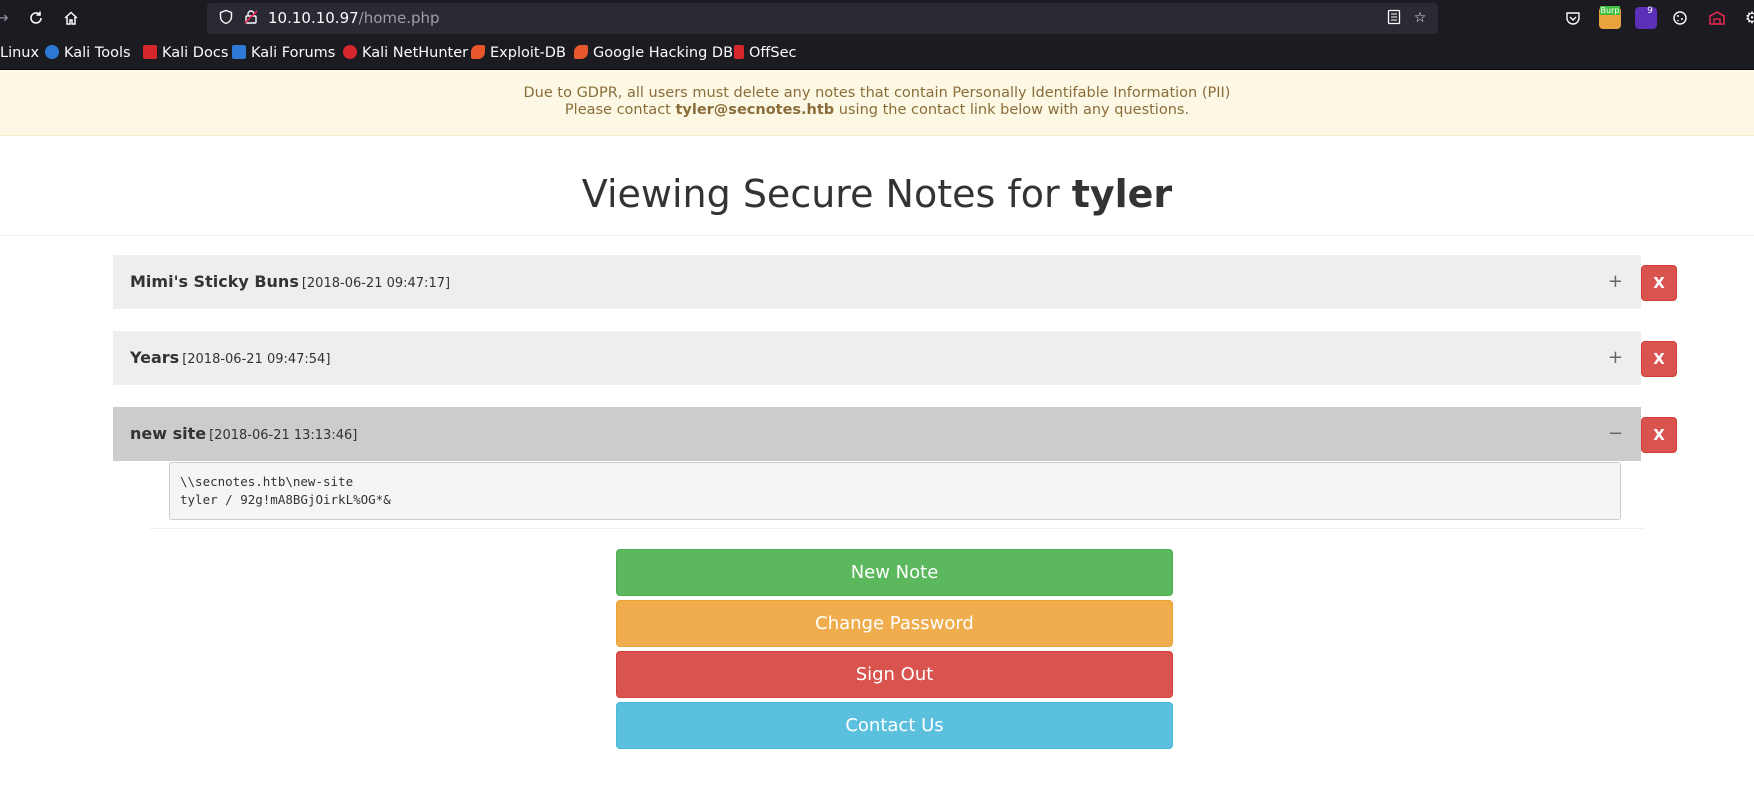  I want to click on note-date: [2018-06-21 09:47:17], so click(376, 283).